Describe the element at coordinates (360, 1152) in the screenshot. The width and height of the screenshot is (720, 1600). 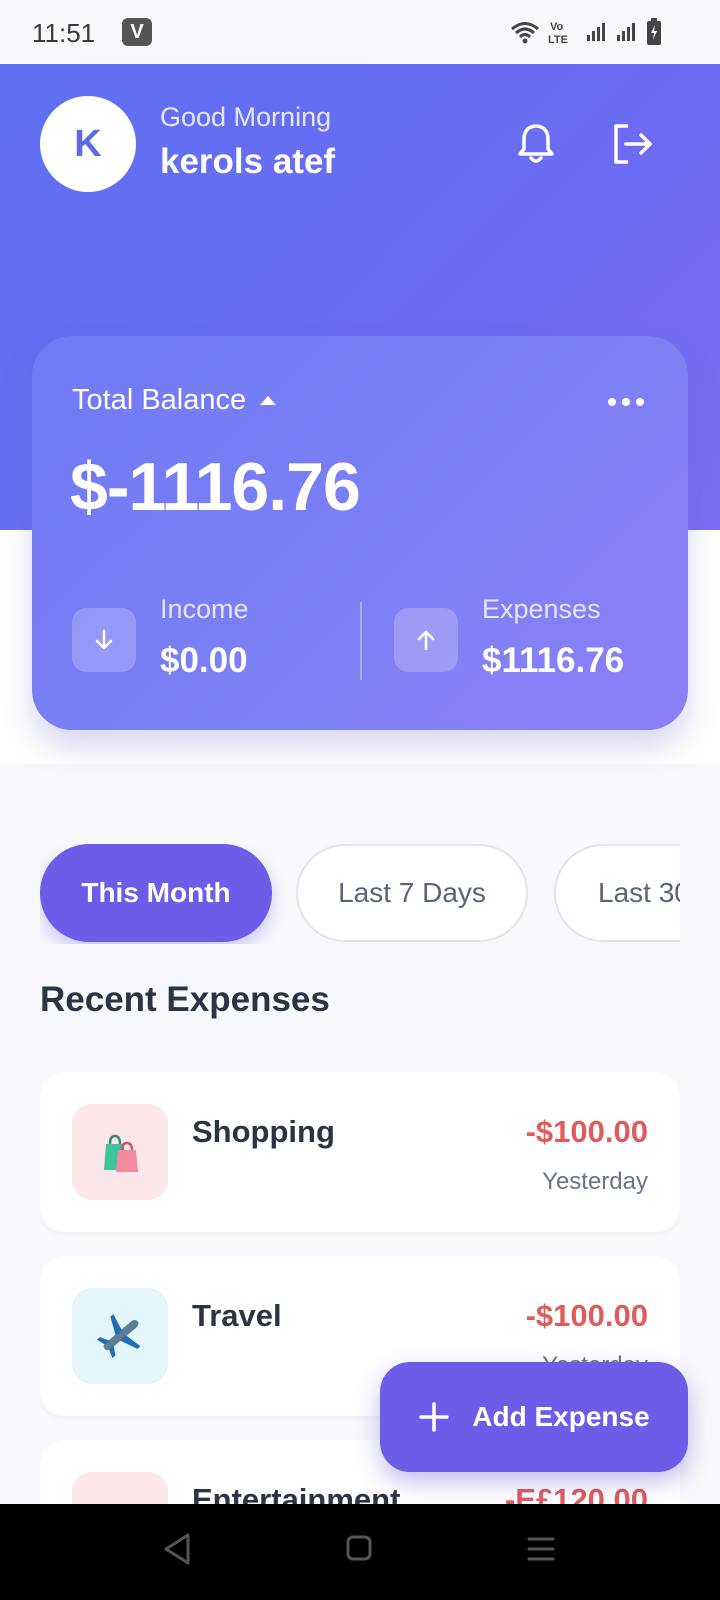
I see `list-item: Shopping -$100.00 Yesterday` at that location.